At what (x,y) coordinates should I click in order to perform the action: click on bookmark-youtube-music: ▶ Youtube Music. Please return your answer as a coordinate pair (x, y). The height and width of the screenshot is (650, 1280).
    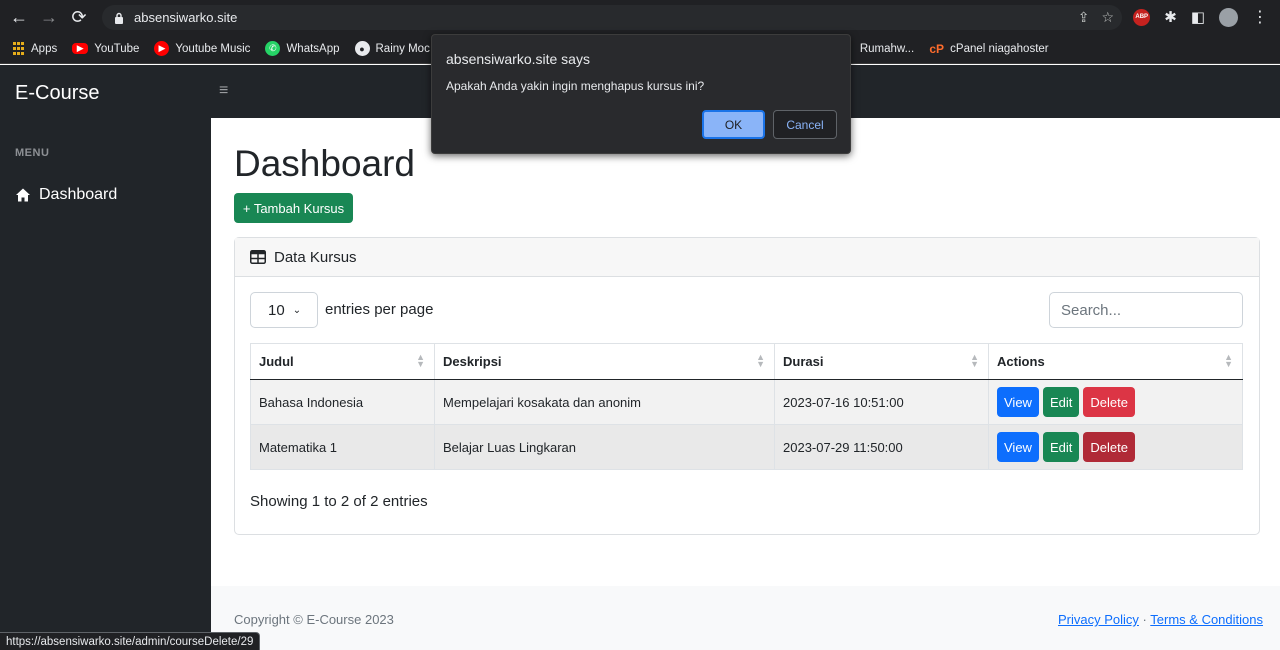
    Looking at the image, I should click on (202, 48).